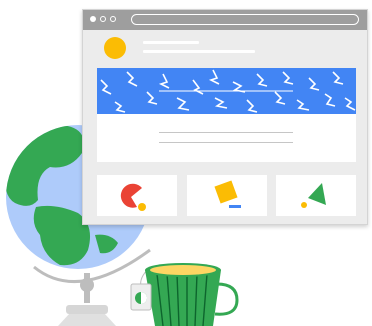  What do you see at coordinates (245, 19) in the screenshot?
I see `address-bar` at bounding box center [245, 19].